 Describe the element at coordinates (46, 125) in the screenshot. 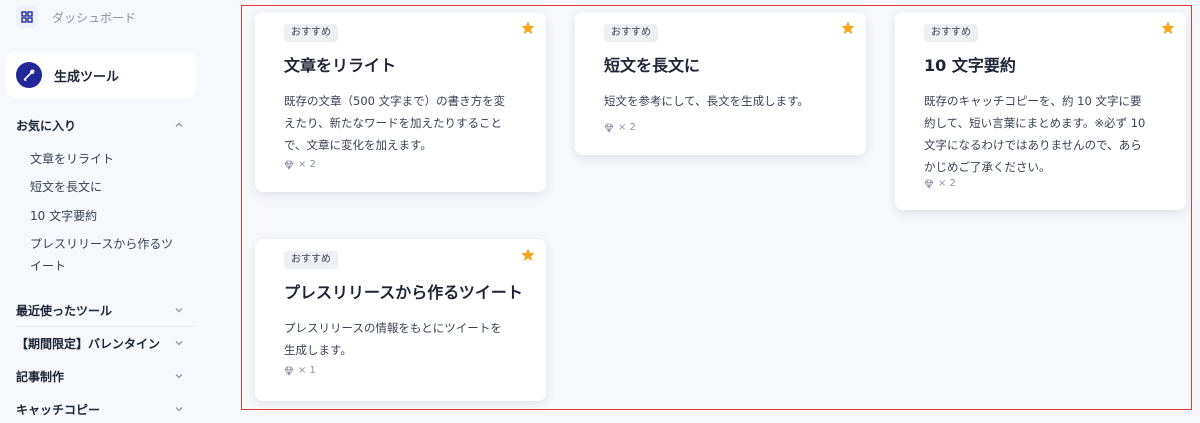

I see `sidebar-section-label: お気に入り` at that location.